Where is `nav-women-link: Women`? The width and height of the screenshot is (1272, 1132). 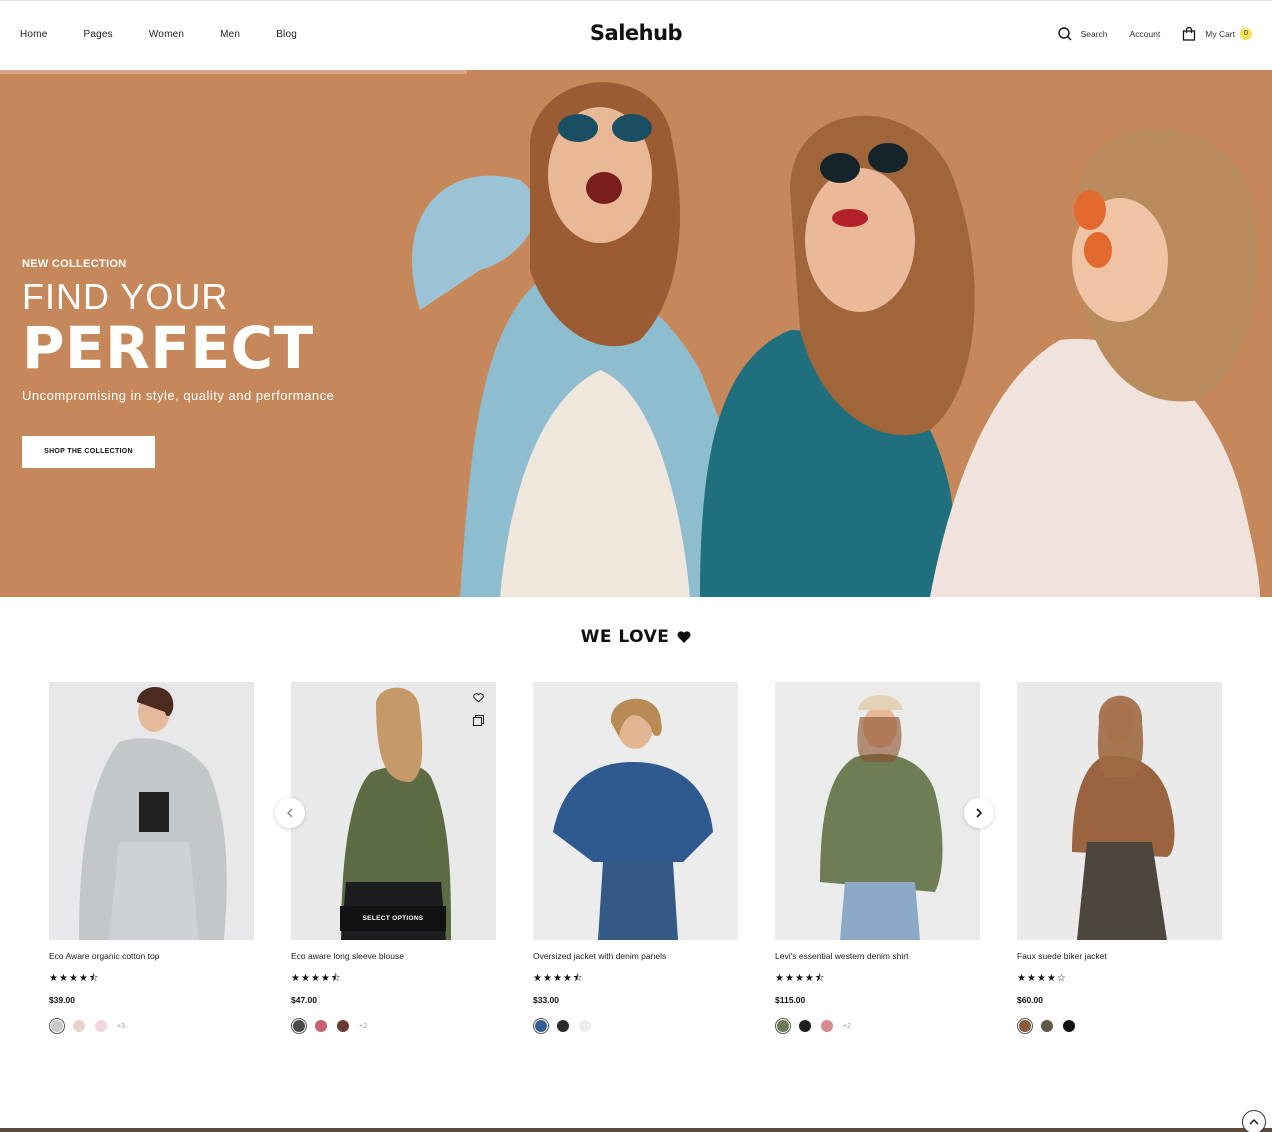 nav-women-link: Women is located at coordinates (166, 34).